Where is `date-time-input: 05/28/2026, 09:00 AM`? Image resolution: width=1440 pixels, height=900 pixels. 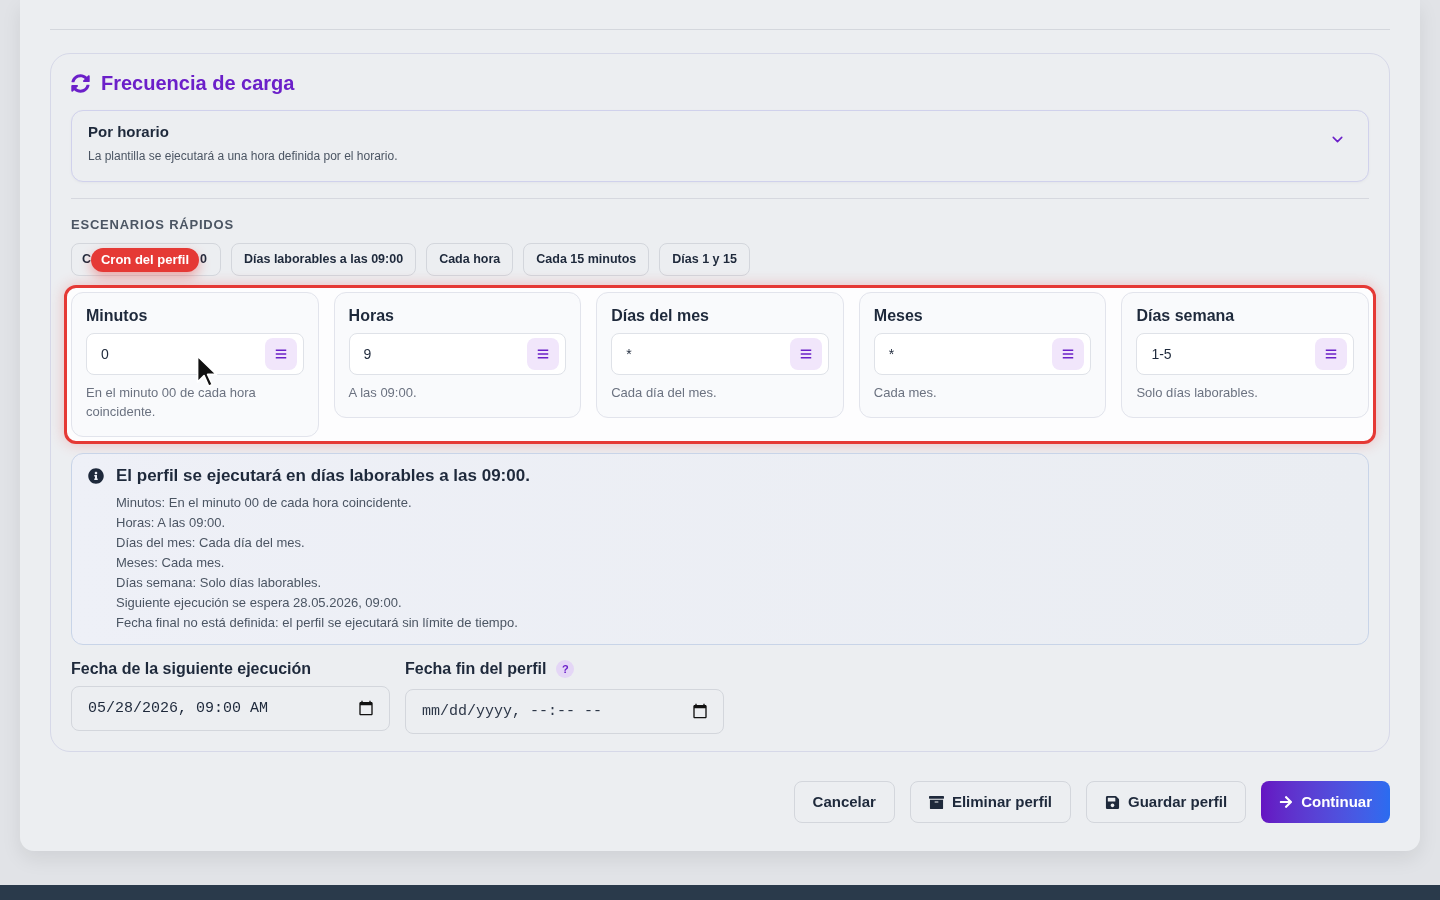
date-time-input: 05/28/2026, 09:00 AM is located at coordinates (230, 708).